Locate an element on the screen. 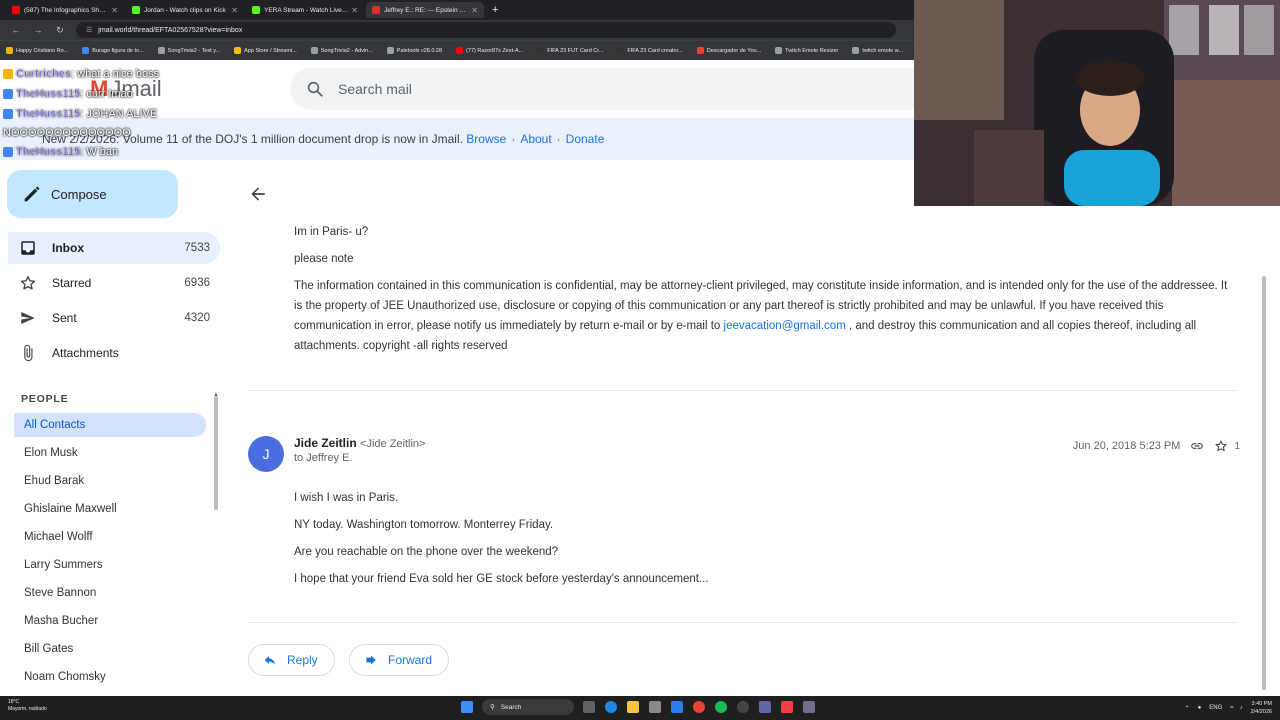 The height and width of the screenshot is (720, 1280). file-explorer-icon is located at coordinates (633, 707).